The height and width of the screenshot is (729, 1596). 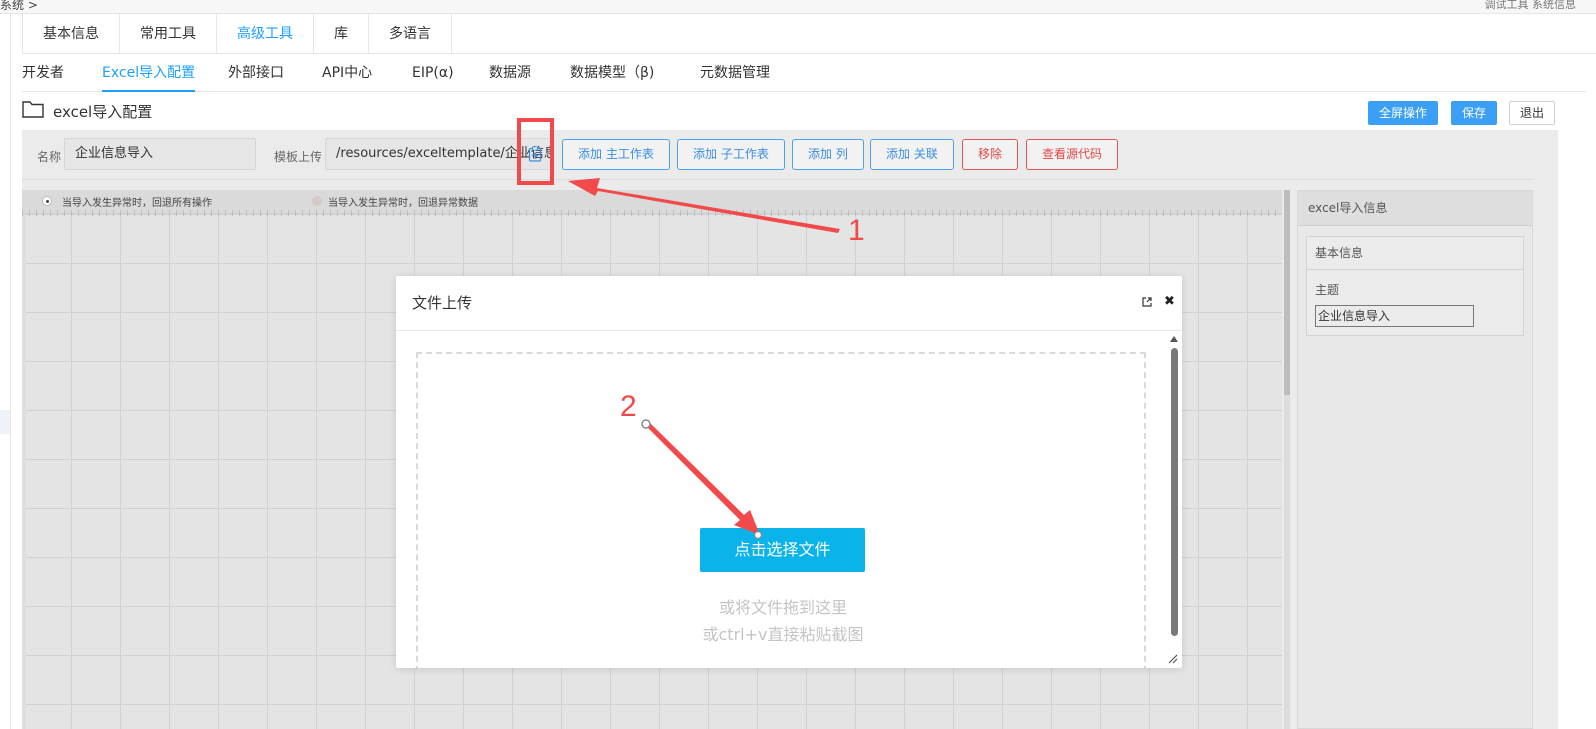 What do you see at coordinates (828, 154) in the screenshot?
I see `add-column-button: 添加 列` at bounding box center [828, 154].